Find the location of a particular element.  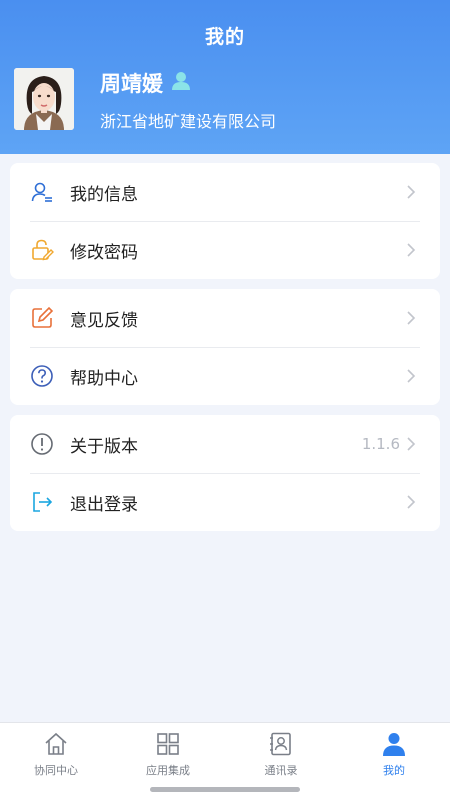

menu-item-label: 意见反馈 is located at coordinates (104, 320).